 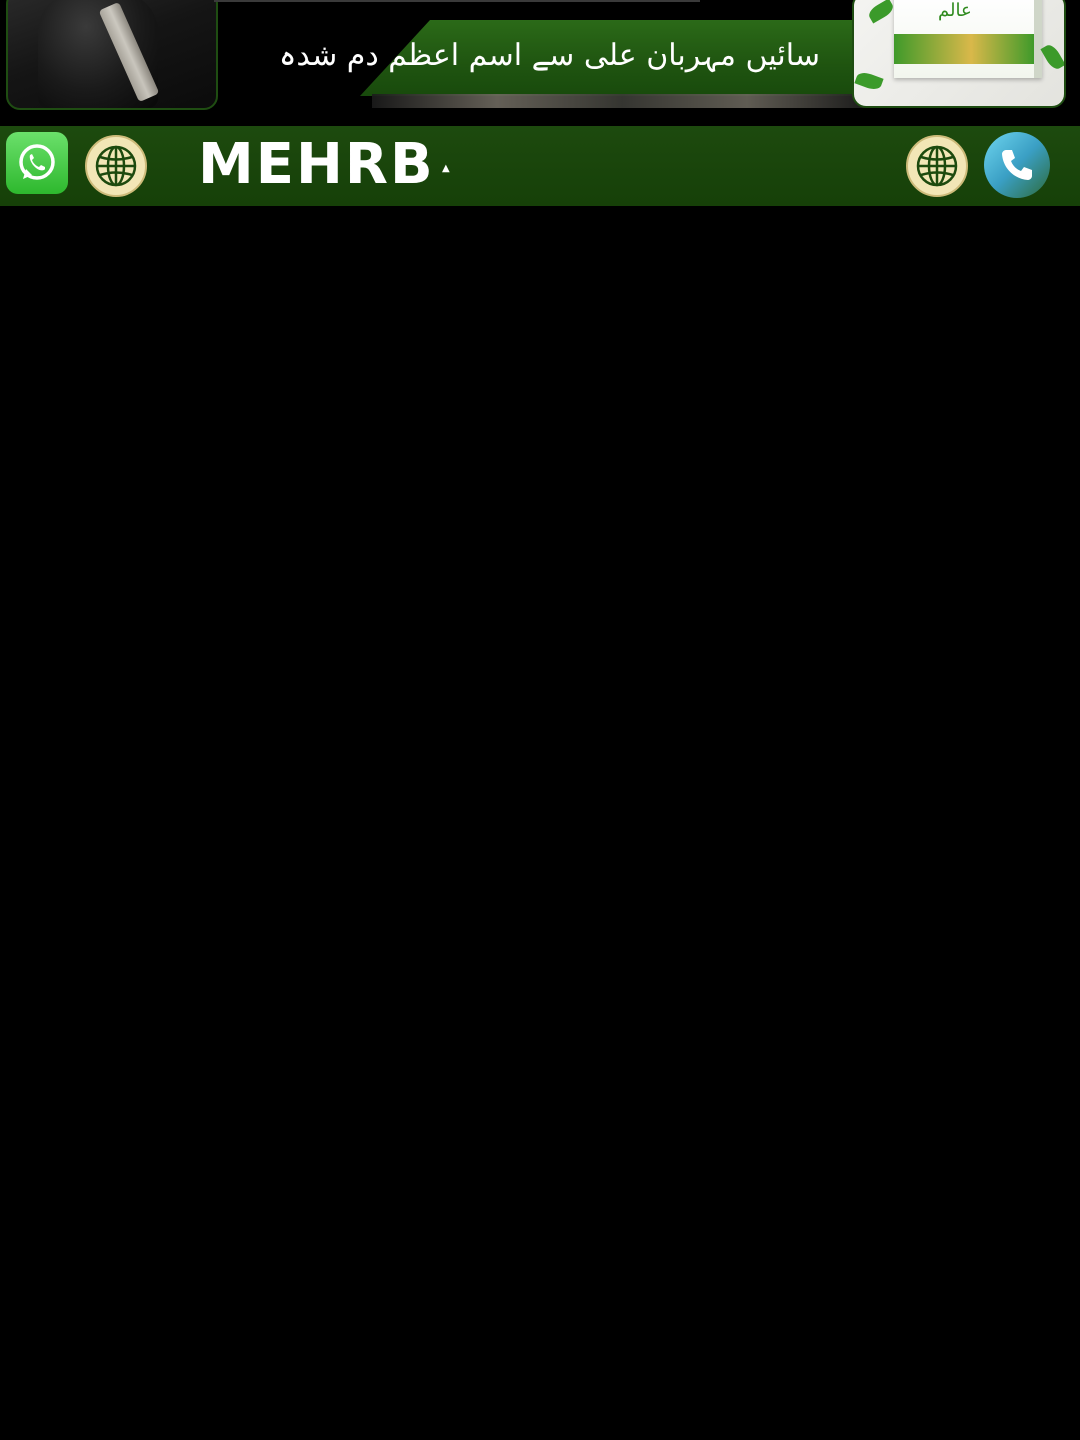 I want to click on phone-icon, so click(x=1017, y=165).